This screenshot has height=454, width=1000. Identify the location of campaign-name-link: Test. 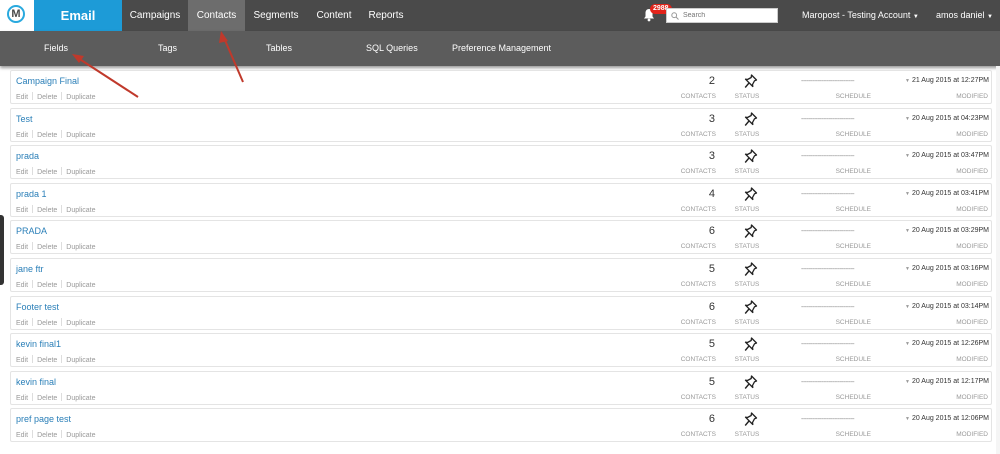
(24, 119).